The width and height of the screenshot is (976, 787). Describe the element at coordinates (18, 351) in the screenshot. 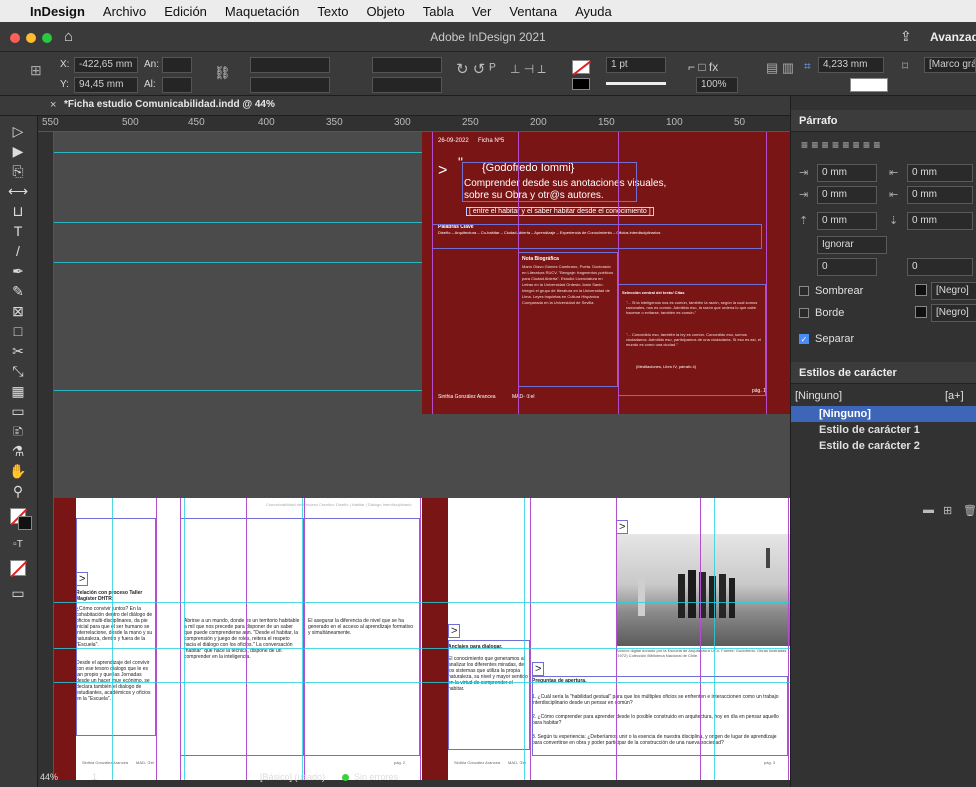

I see `scissors-tool-icon: ✂` at that location.